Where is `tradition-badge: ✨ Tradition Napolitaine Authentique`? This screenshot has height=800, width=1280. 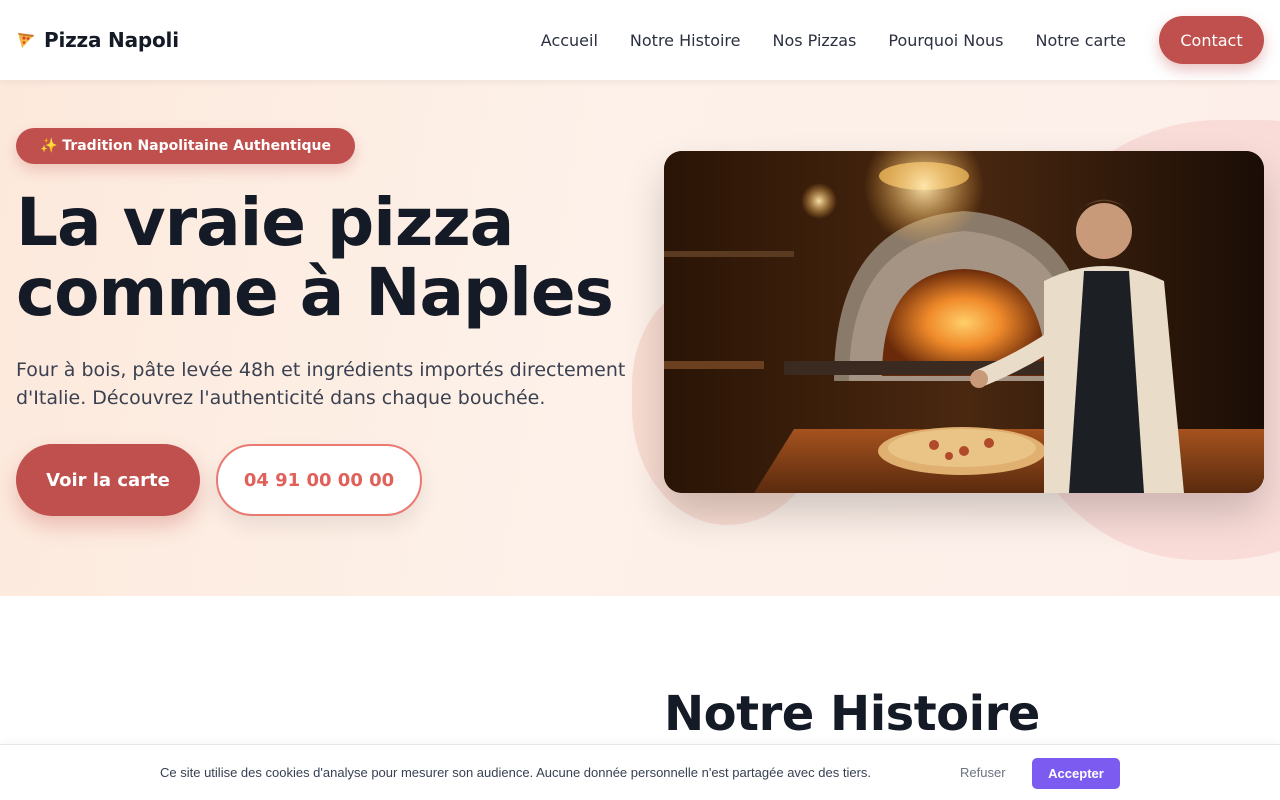
tradition-badge: ✨ Tradition Napolitaine Authentique is located at coordinates (186, 146).